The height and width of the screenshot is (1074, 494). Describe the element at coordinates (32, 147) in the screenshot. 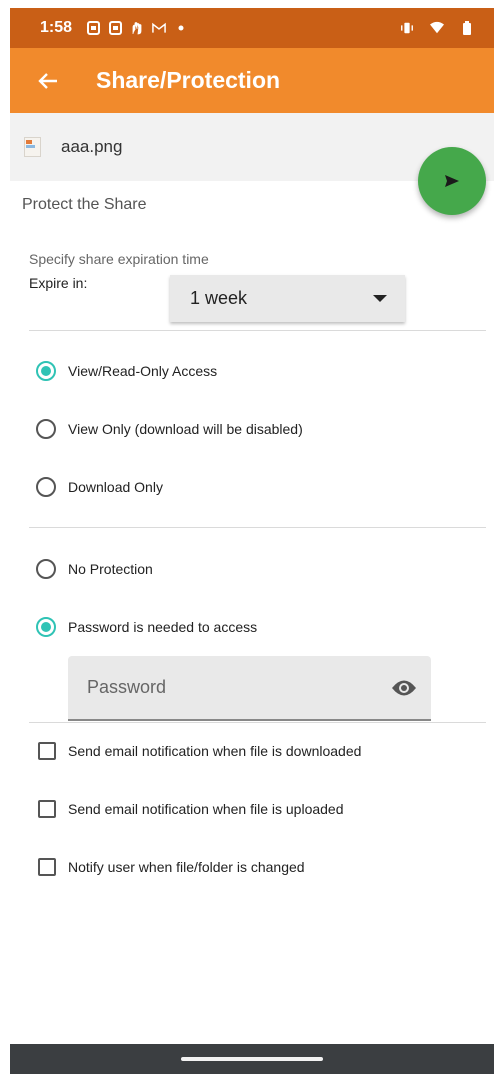

I see `image-file-icon` at that location.